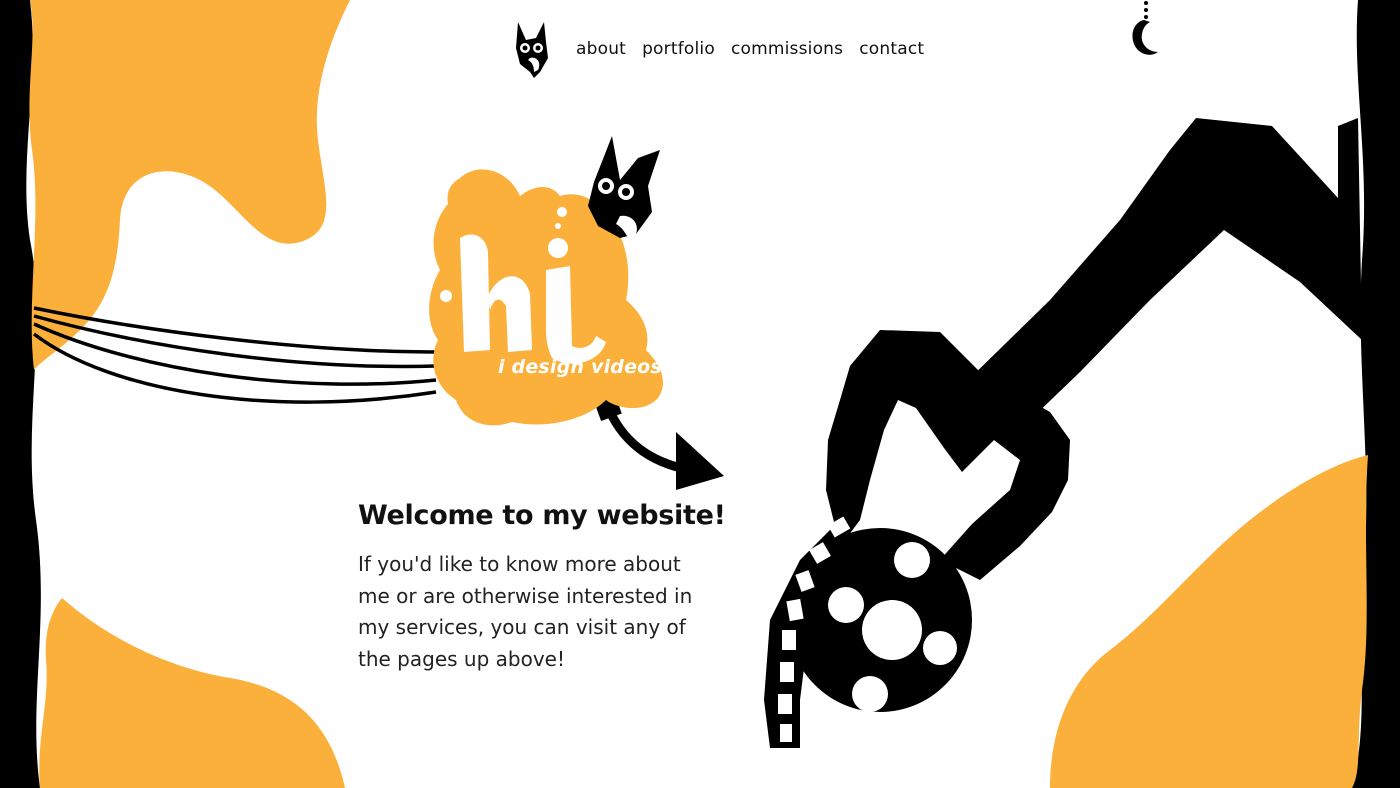  I want to click on nav-links: about portfolio commissions contact, so click(750, 49).